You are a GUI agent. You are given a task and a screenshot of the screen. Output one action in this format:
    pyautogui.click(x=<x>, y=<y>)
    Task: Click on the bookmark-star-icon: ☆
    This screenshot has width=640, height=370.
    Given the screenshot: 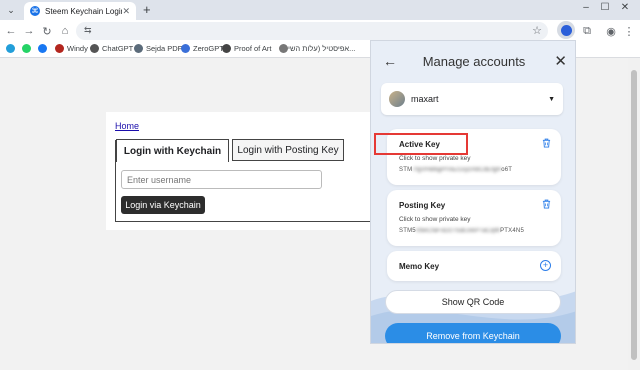 What is the action you would take?
    pyautogui.click(x=537, y=30)
    